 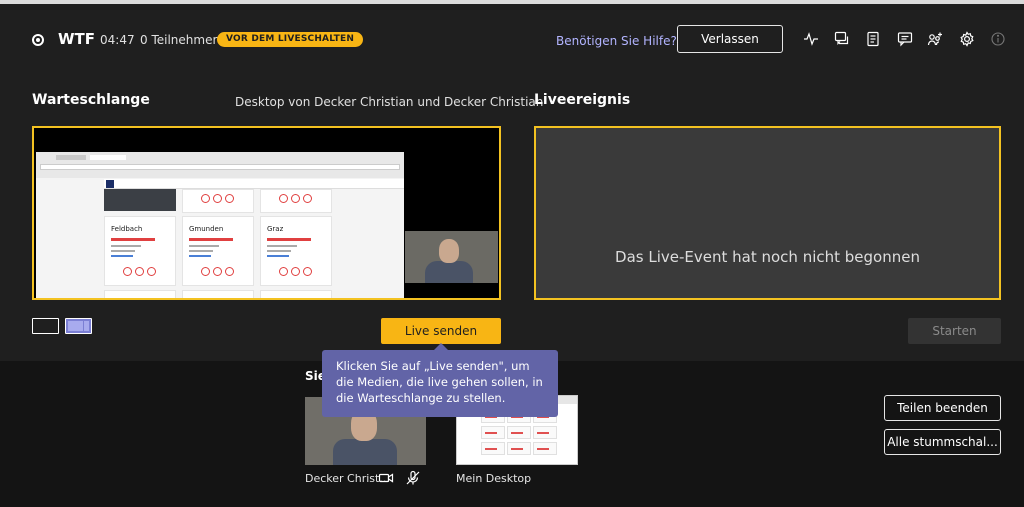 I want to click on live-event-message: Das Live-Event hat noch nicht begonnen, so click(x=767, y=257).